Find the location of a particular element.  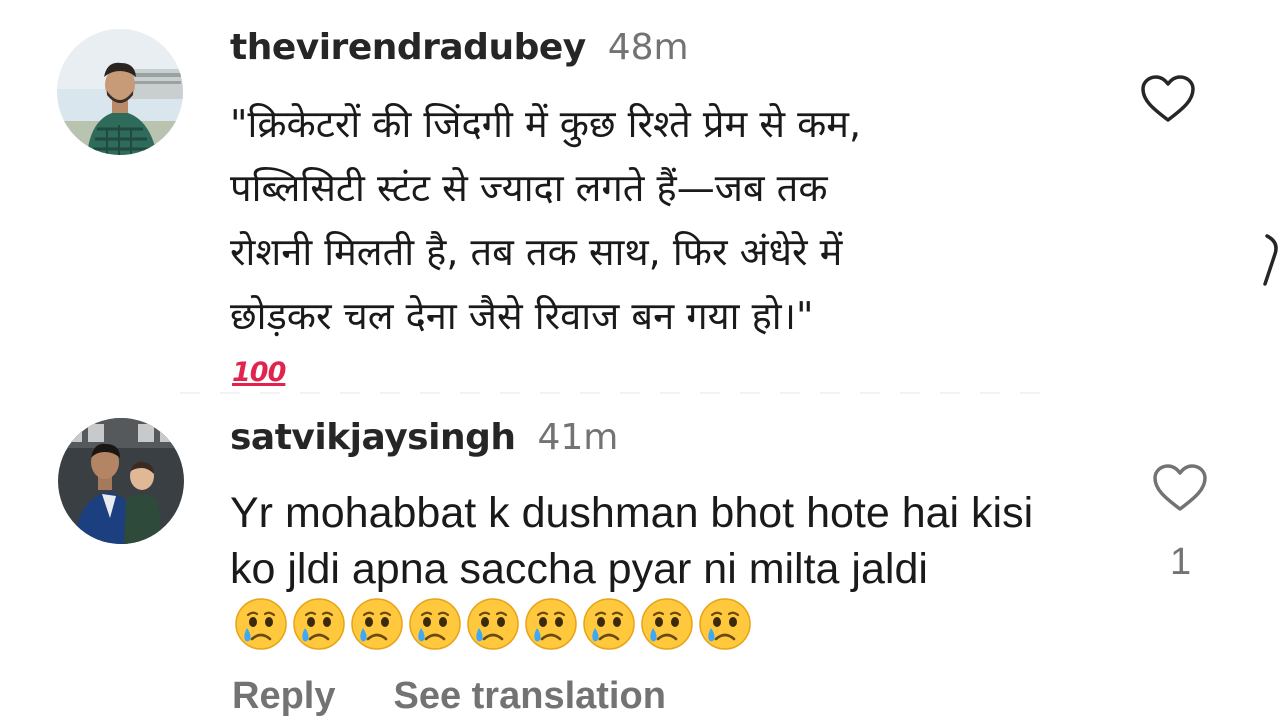

emoji-row is located at coordinates (493, 624).